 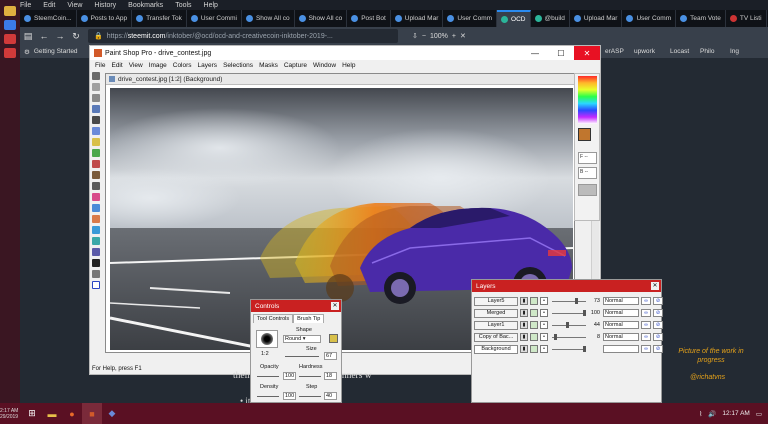 What do you see at coordinates (514, 18) in the screenshot?
I see `browser-tab: OCD` at bounding box center [514, 18].